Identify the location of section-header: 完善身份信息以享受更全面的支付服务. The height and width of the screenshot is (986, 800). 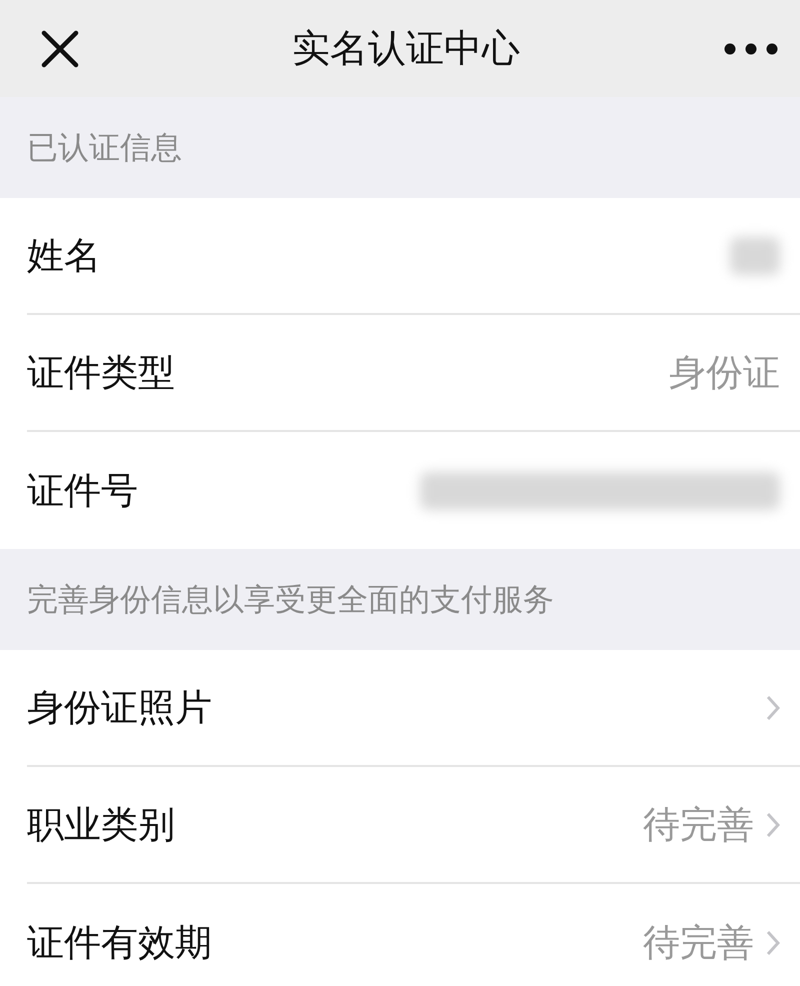
(290, 600).